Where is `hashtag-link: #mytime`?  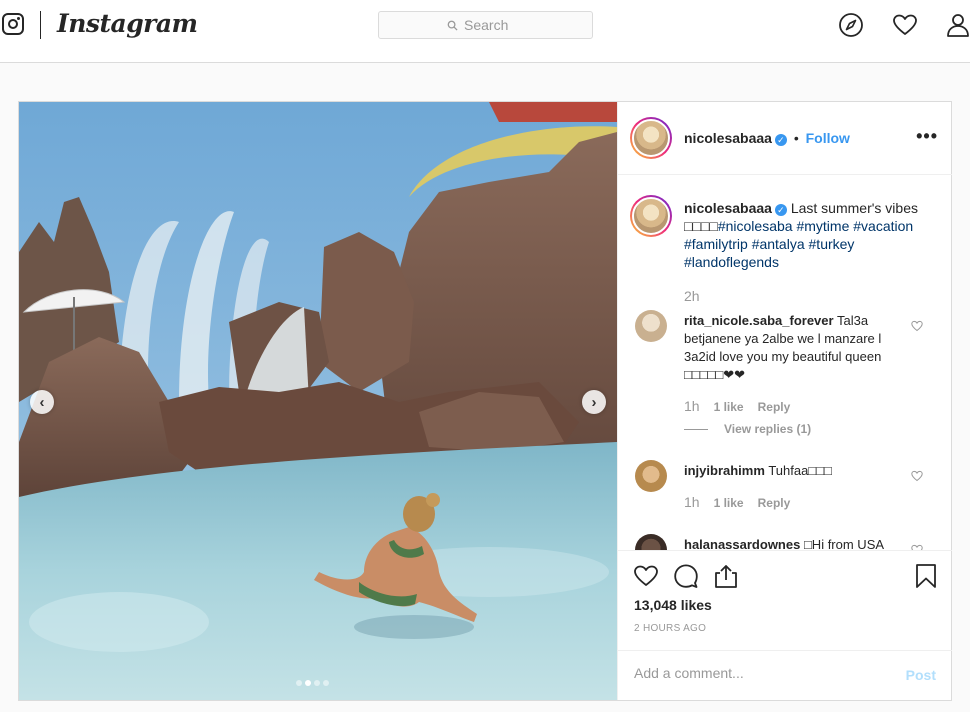 hashtag-link: #mytime is located at coordinates (822, 226).